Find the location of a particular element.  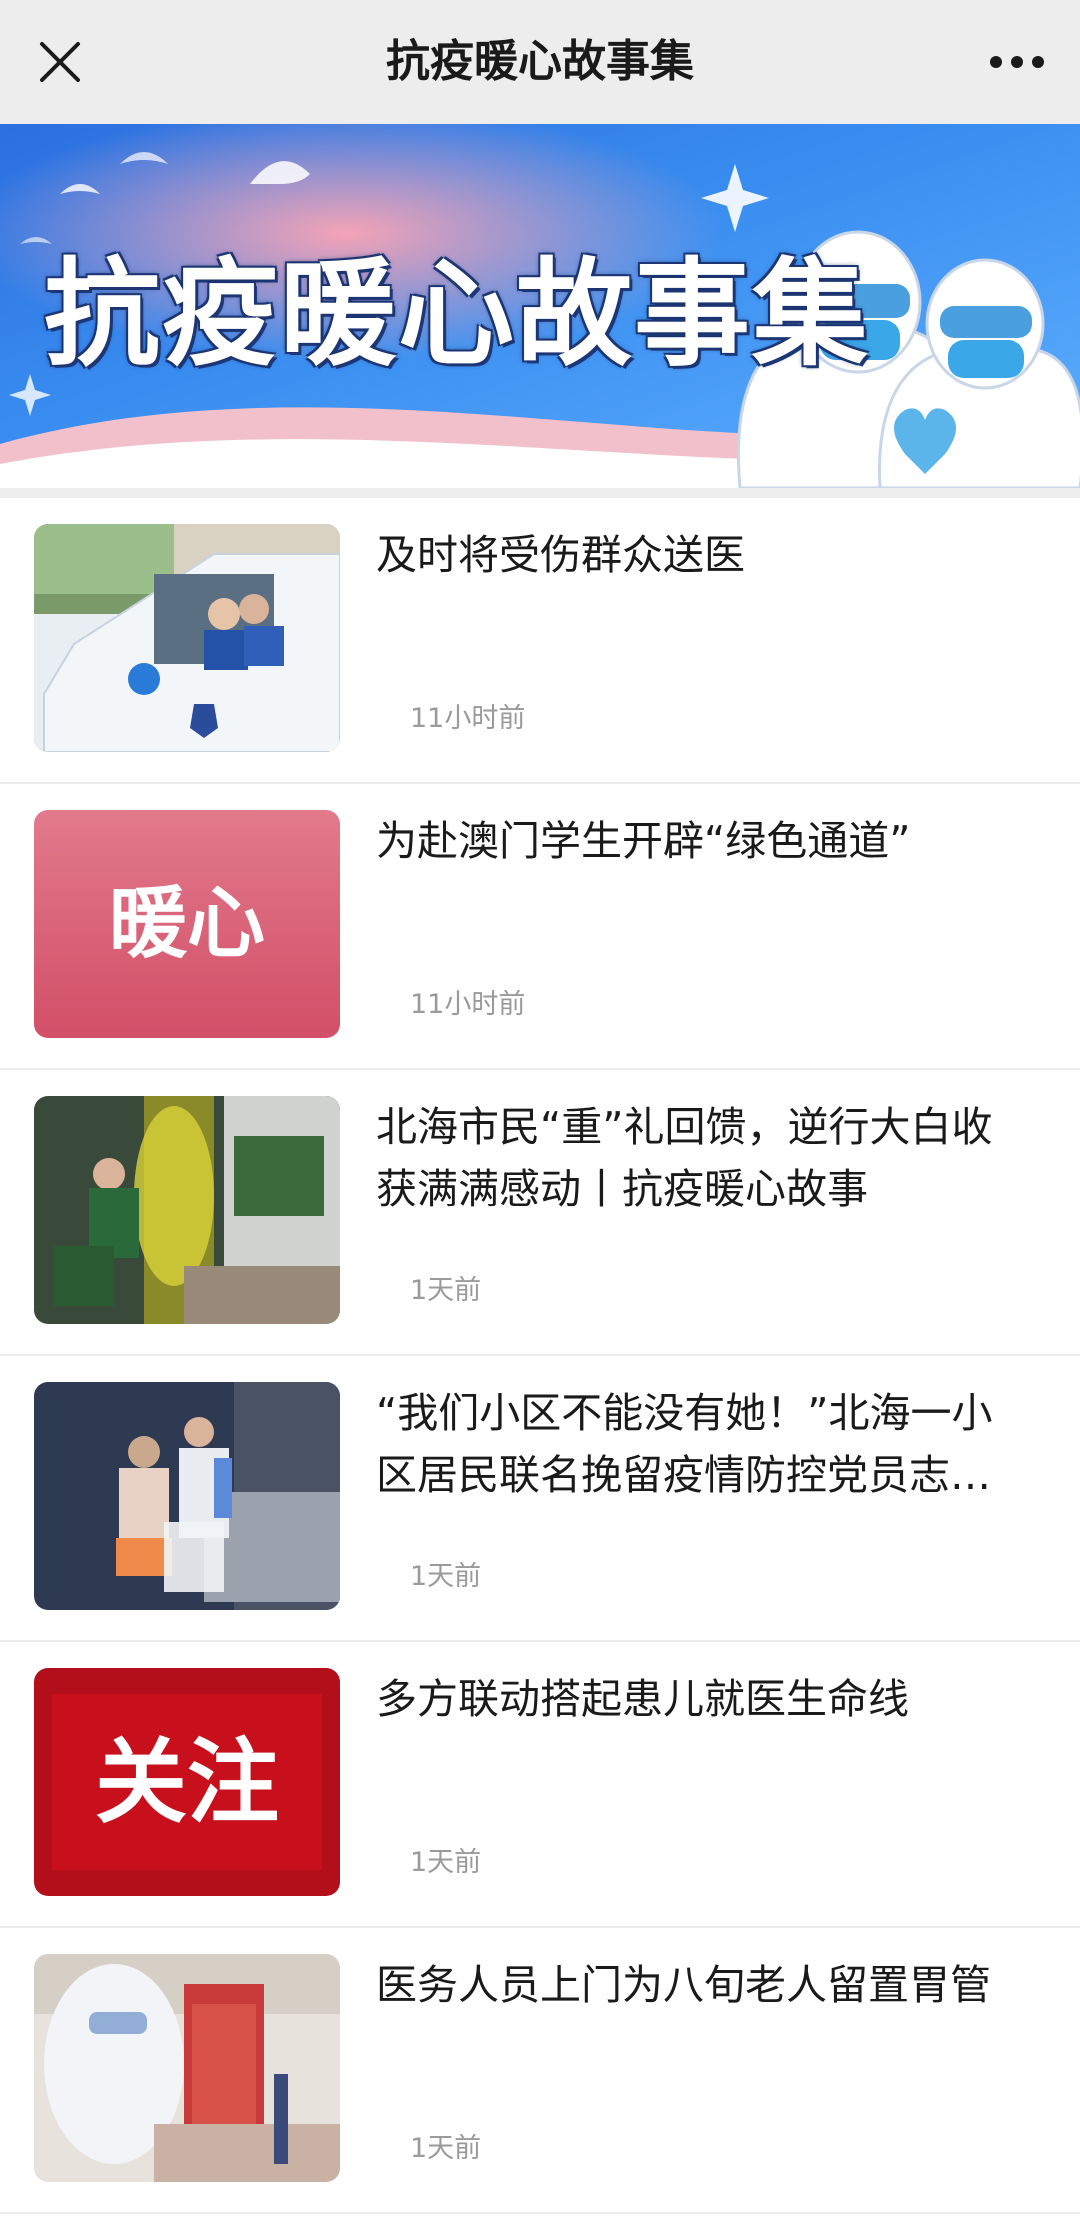

thumb-focus-text: 关注 is located at coordinates (187, 1782).